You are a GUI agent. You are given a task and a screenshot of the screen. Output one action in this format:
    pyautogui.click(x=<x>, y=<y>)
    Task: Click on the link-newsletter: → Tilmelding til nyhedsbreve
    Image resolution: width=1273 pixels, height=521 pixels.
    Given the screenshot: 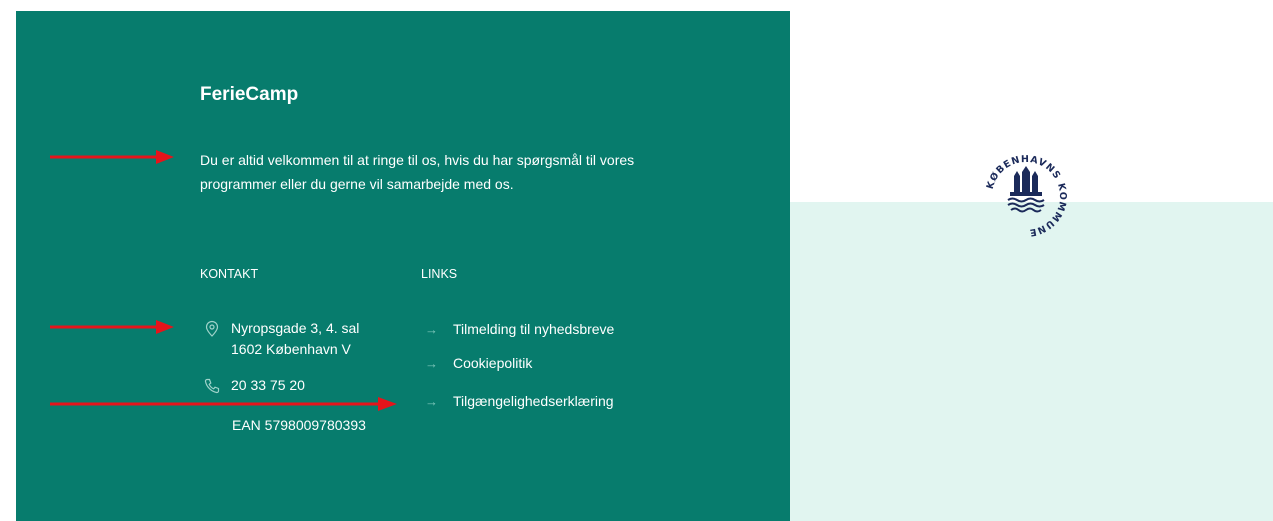 What is the action you would take?
    pyautogui.click(x=519, y=329)
    